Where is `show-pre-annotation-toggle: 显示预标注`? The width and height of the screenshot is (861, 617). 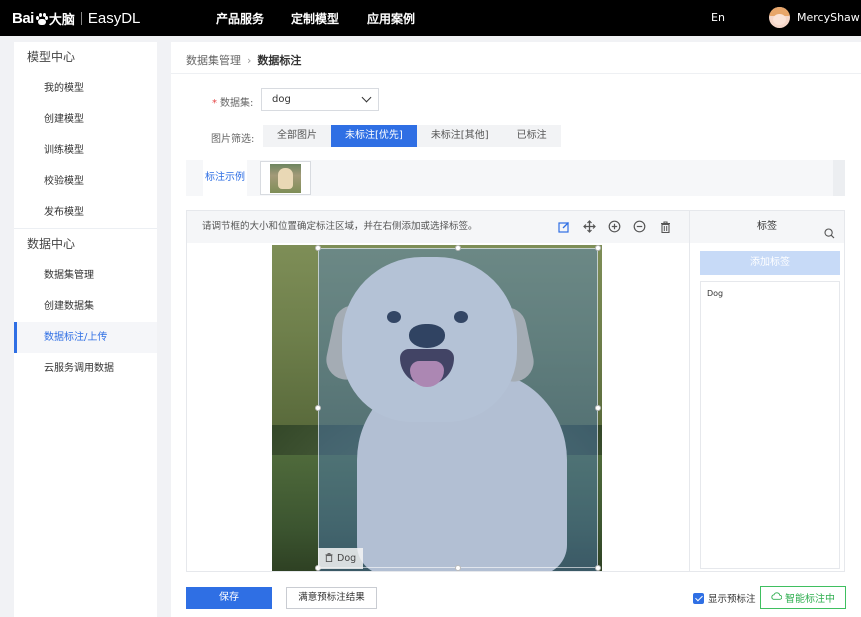 show-pre-annotation-toggle: 显示预标注 is located at coordinates (724, 598).